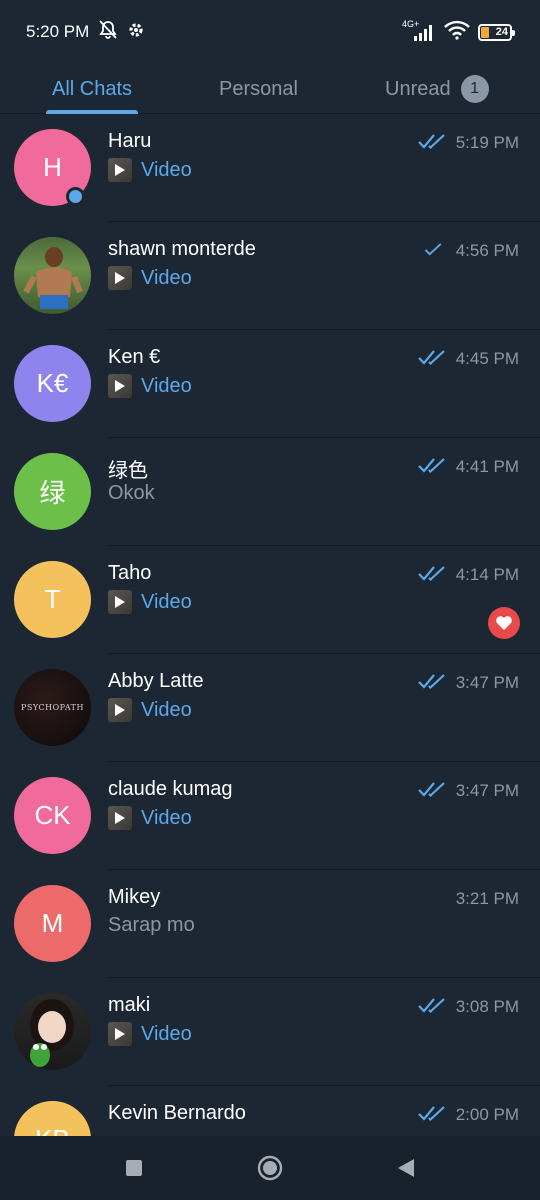 This screenshot has width=540, height=1200. I want to click on chat-name: maki, so click(129, 1005).